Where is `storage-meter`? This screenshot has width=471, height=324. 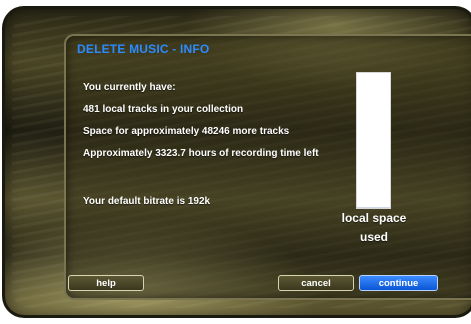
storage-meter is located at coordinates (373, 140).